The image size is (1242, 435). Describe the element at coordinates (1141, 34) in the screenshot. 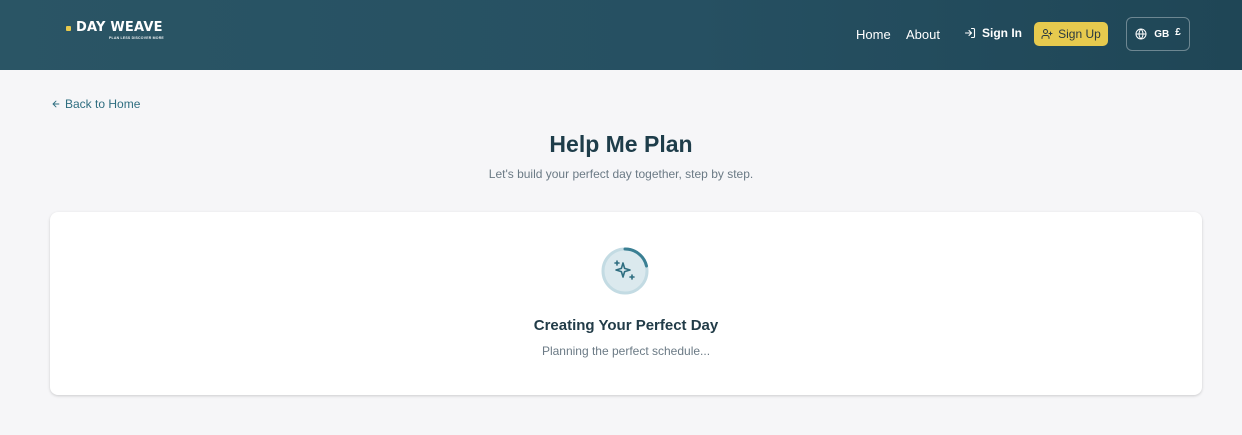

I see `globe-icon` at that location.